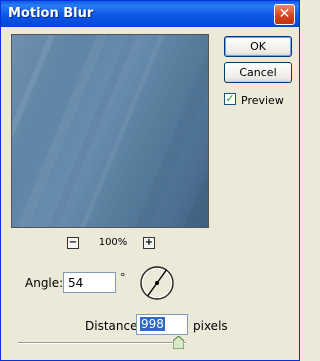 This screenshot has height=361, width=320. Describe the element at coordinates (262, 100) in the screenshot. I see `preview-checkbox-label: Preview` at that location.